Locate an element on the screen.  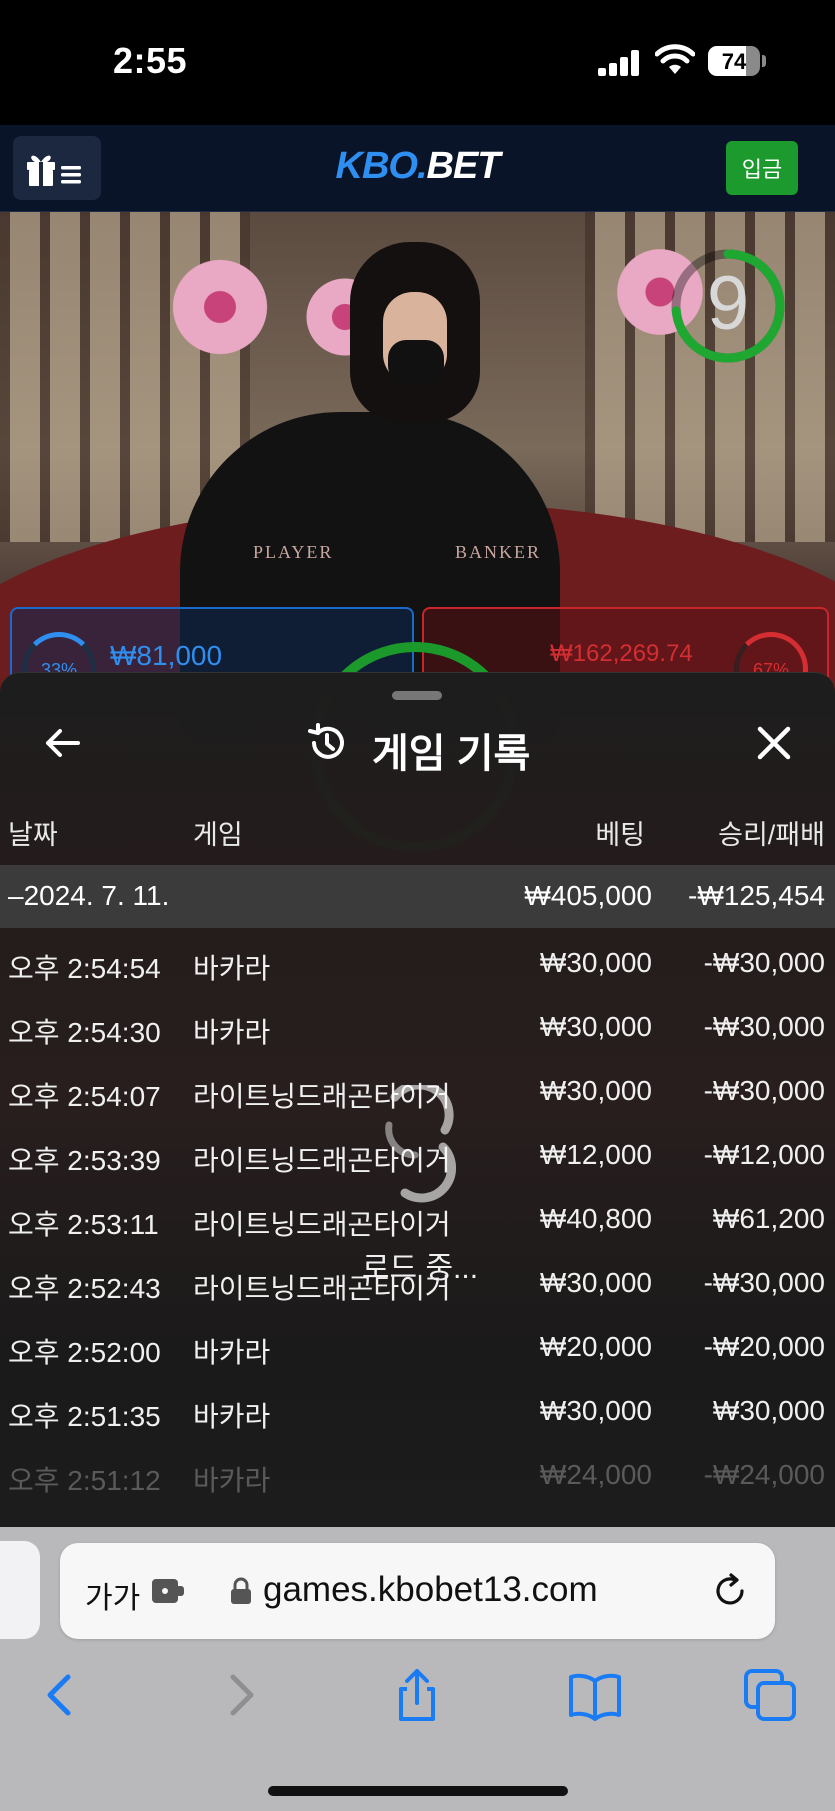
status-time: 2:55 is located at coordinates (150, 60).